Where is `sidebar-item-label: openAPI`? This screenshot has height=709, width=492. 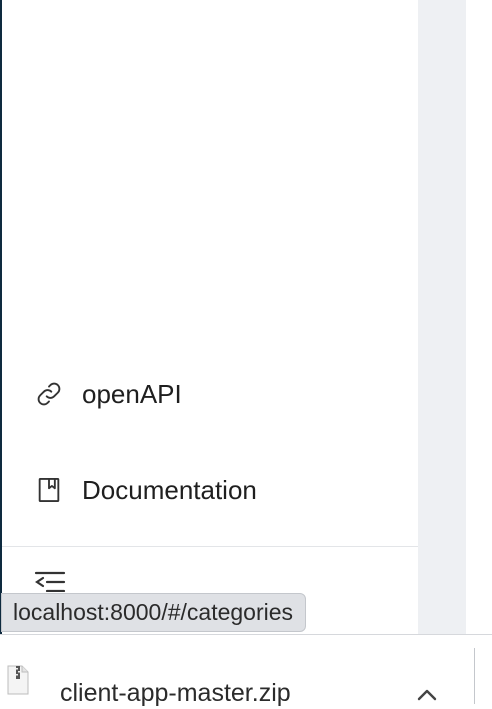
sidebar-item-label: openAPI is located at coordinates (132, 393).